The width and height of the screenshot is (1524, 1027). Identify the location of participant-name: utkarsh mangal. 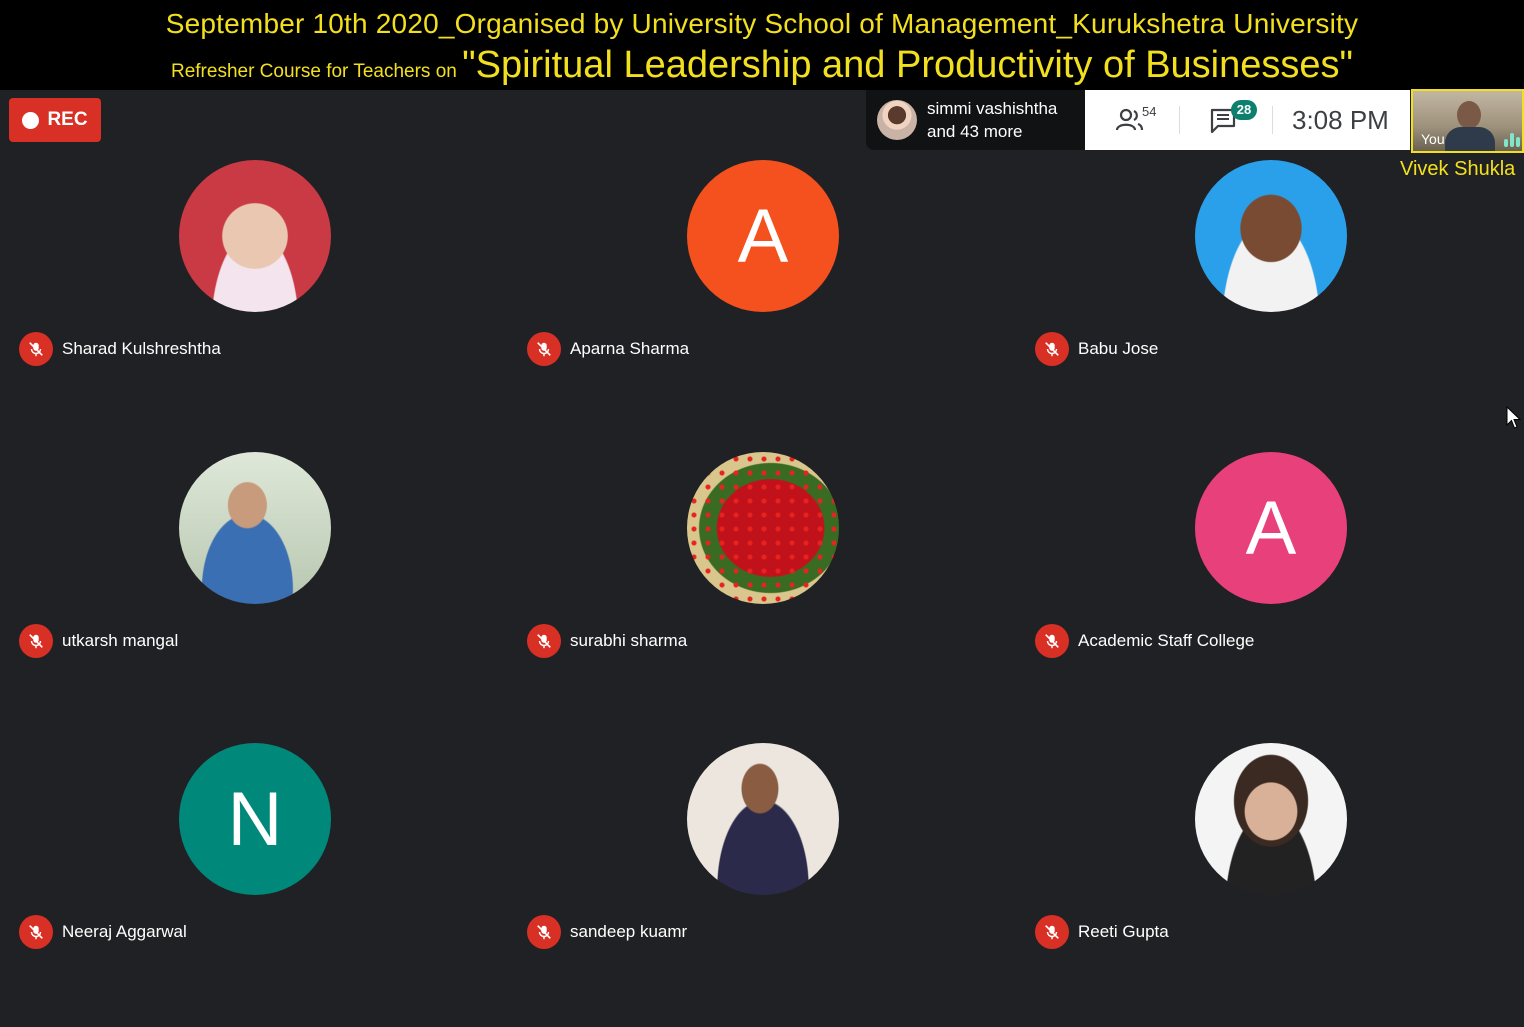
(120, 640).